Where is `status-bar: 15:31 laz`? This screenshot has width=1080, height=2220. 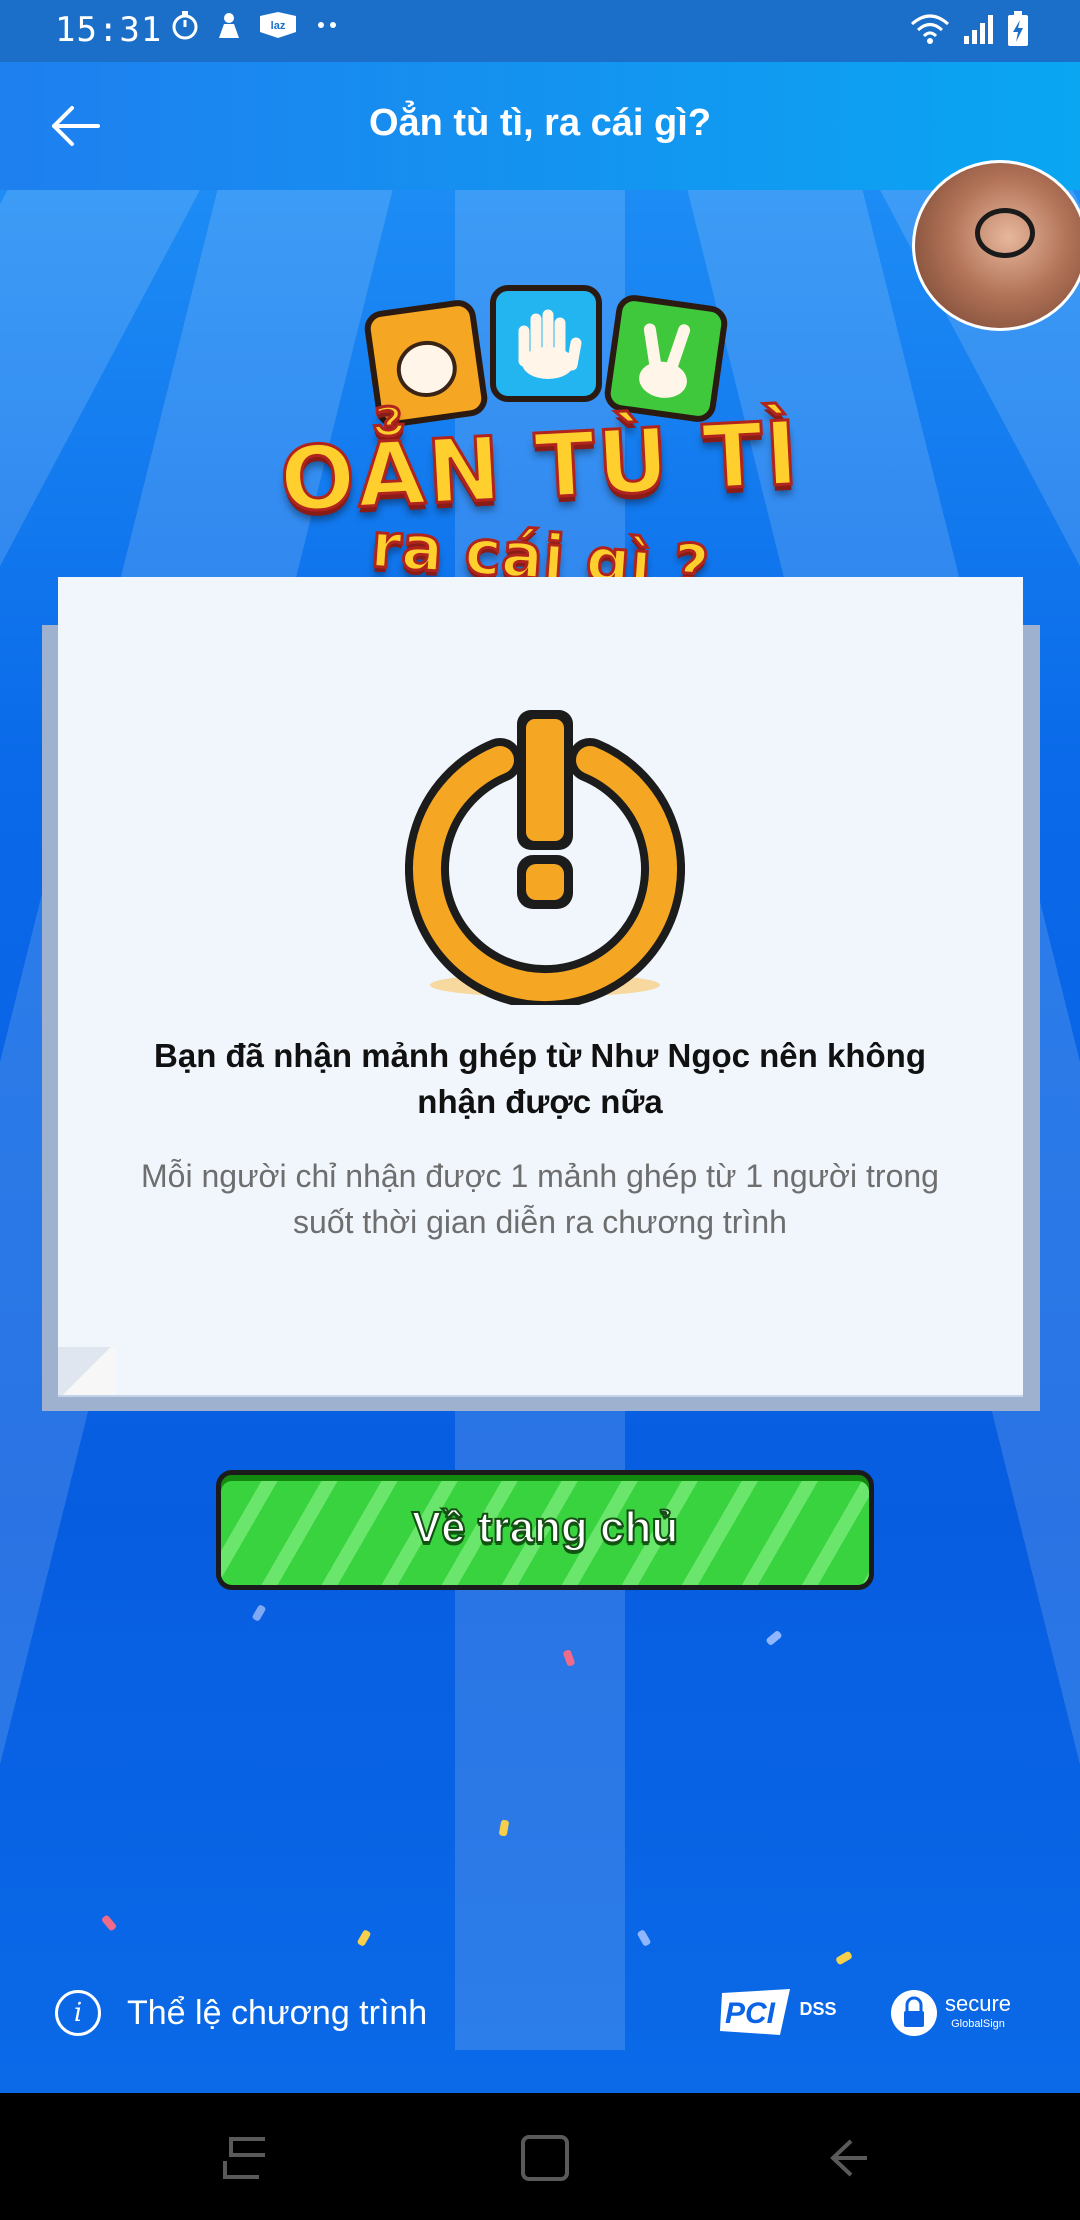
status-bar: 15:31 laz is located at coordinates (540, 31).